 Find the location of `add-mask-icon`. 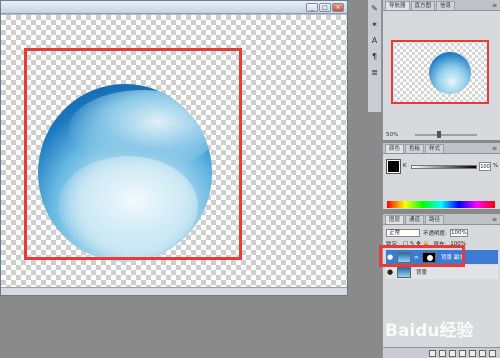

add-mask-icon is located at coordinates (452, 353).